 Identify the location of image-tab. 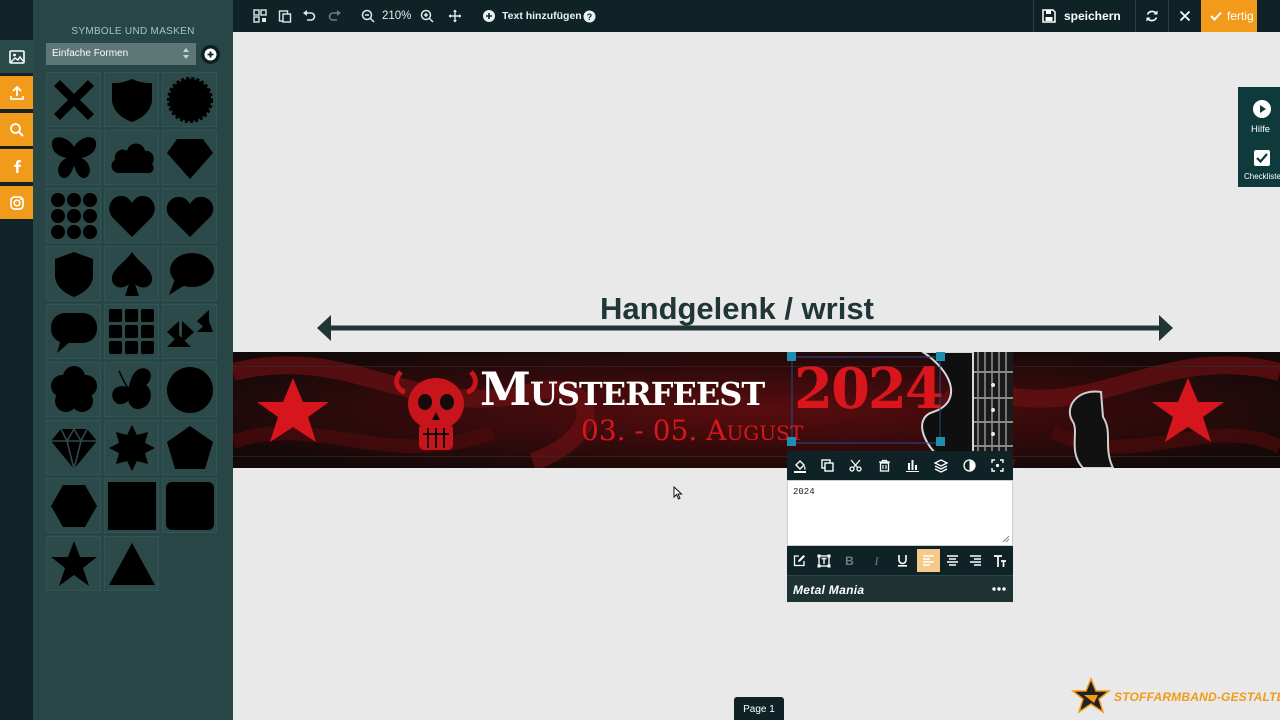
(16, 56).